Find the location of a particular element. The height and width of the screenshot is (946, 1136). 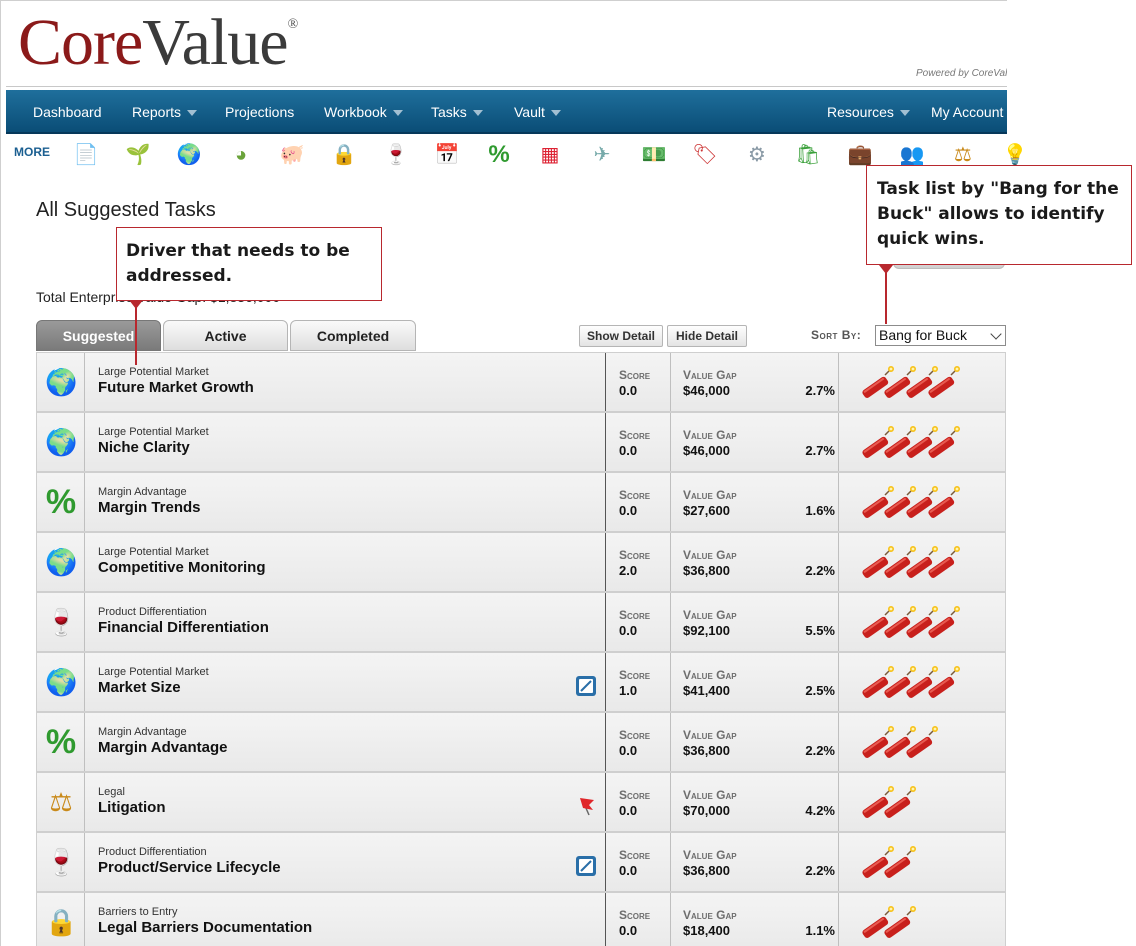

task-name: Product/Service Lifecycle is located at coordinates (189, 867).